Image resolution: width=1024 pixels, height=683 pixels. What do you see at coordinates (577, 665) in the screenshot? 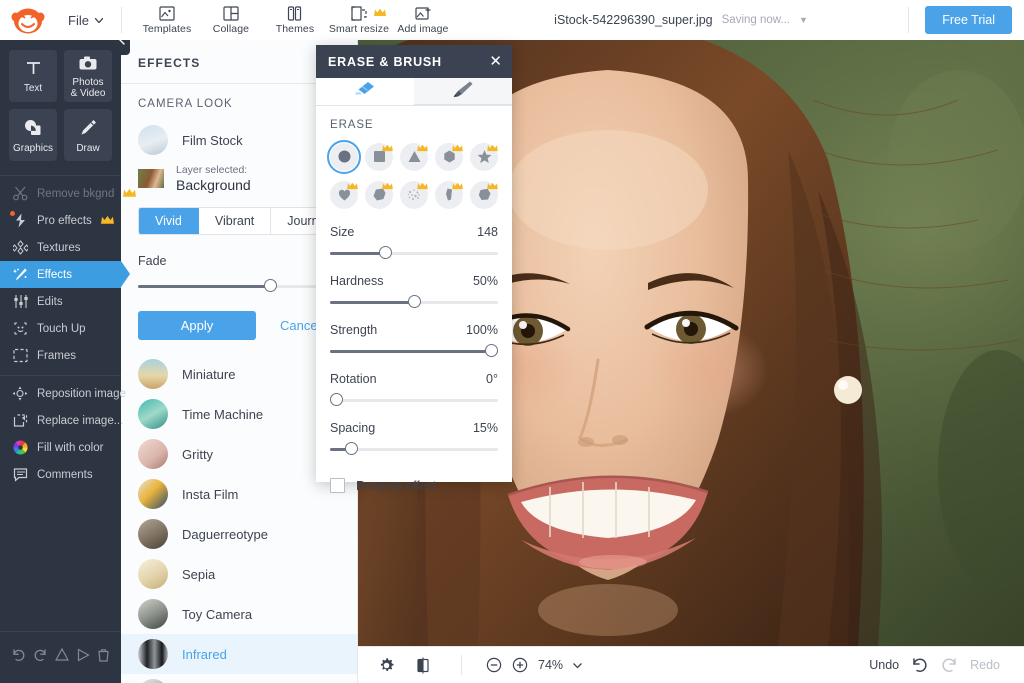
I see `zoom-chevron-down-icon` at bounding box center [577, 665].